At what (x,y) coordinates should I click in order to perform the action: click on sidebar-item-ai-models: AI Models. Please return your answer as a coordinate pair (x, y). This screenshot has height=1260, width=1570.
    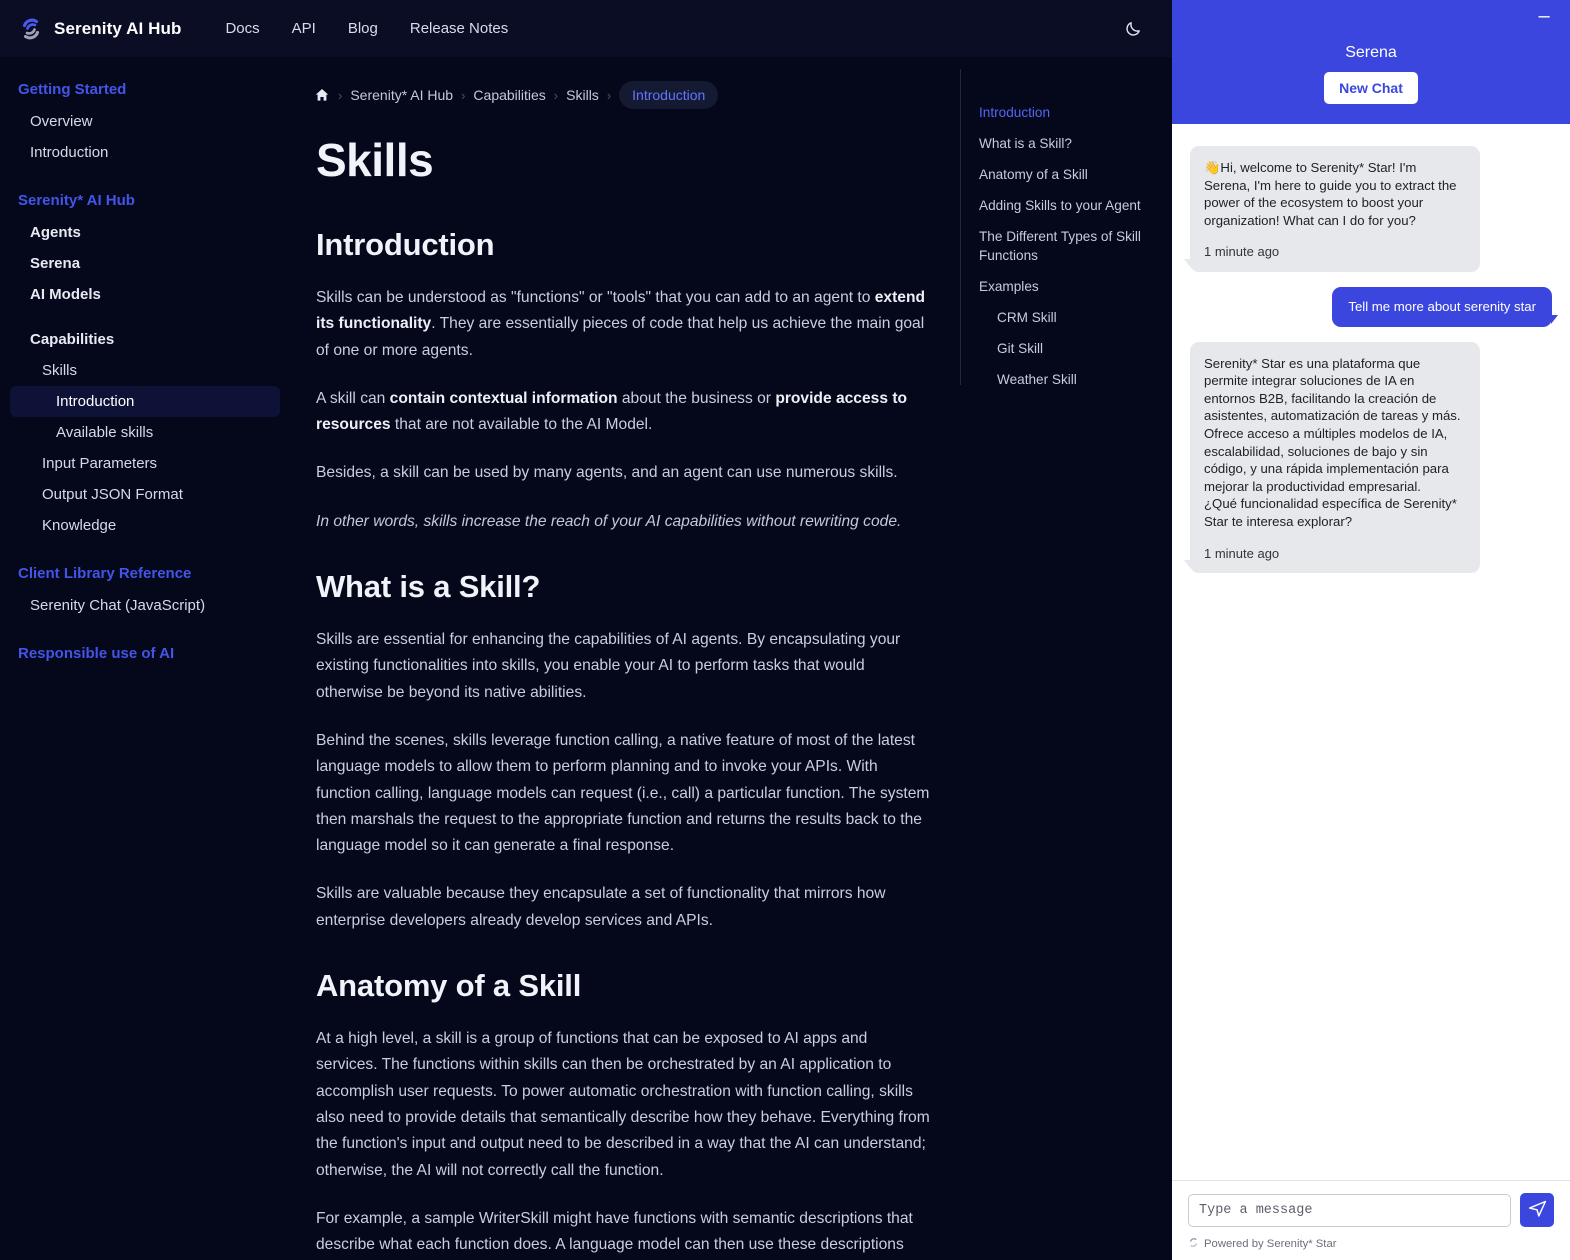
    Looking at the image, I should click on (145, 294).